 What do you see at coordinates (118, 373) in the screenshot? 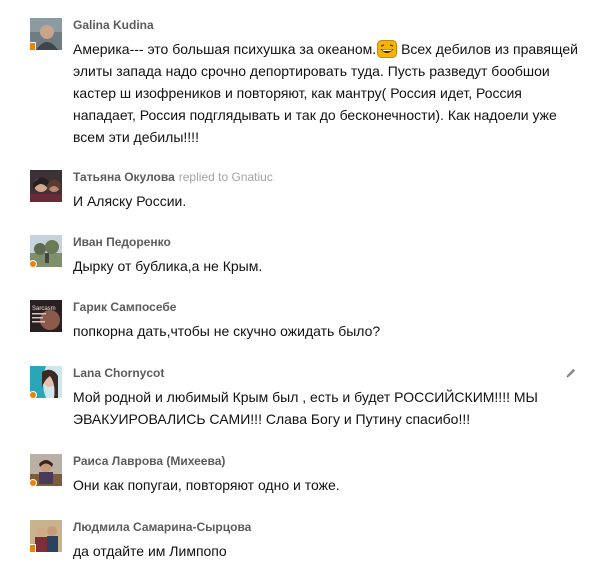
I see `comment-author: Lana Chornycot` at bounding box center [118, 373].